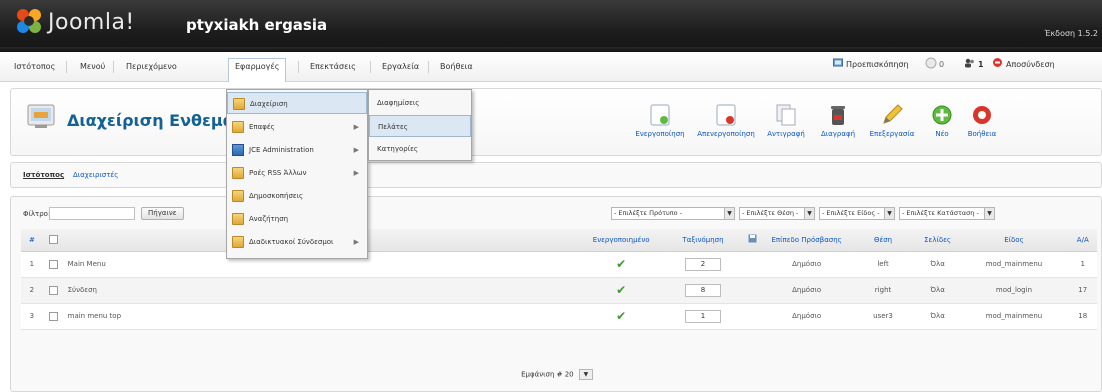 The height and width of the screenshot is (392, 1102). Describe the element at coordinates (257, 70) in the screenshot. I see `menu-components: Εφαρμογές` at that location.